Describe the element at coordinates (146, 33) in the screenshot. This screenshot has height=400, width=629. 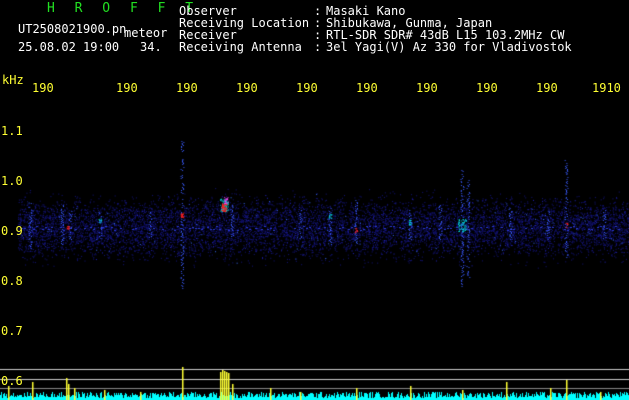
I see `mode-label: meteor` at that location.